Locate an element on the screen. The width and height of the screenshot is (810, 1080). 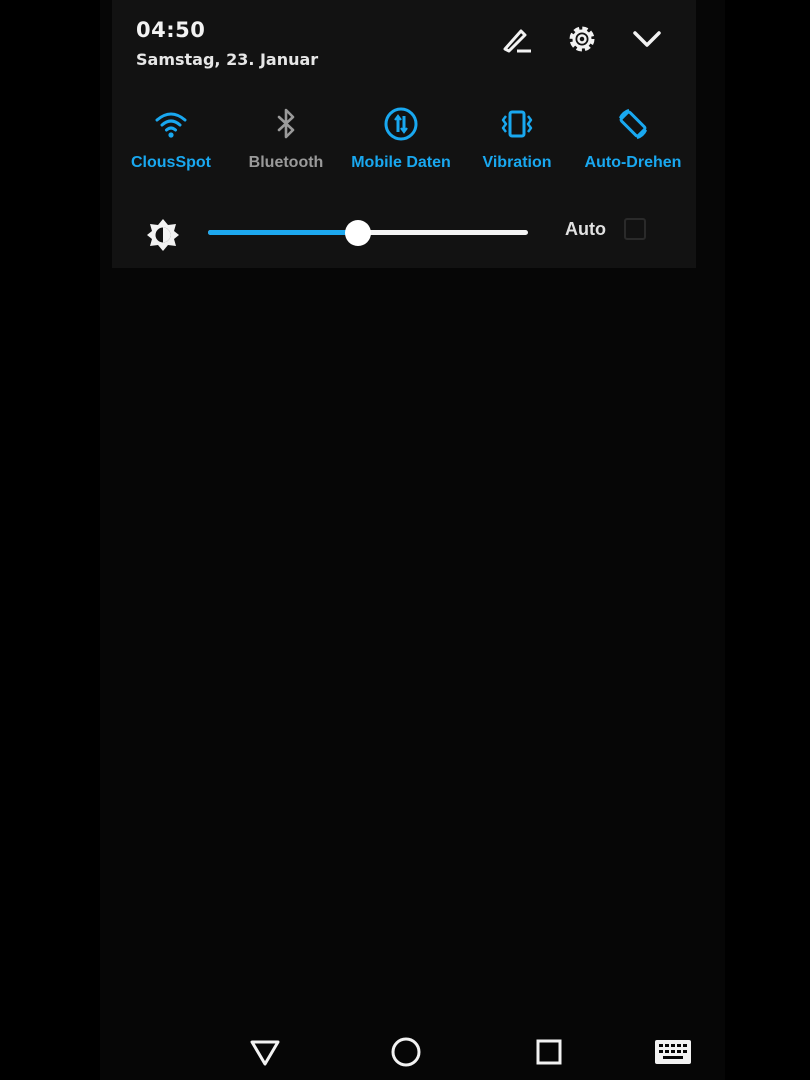
gear-icon is located at coordinates (582, 39).